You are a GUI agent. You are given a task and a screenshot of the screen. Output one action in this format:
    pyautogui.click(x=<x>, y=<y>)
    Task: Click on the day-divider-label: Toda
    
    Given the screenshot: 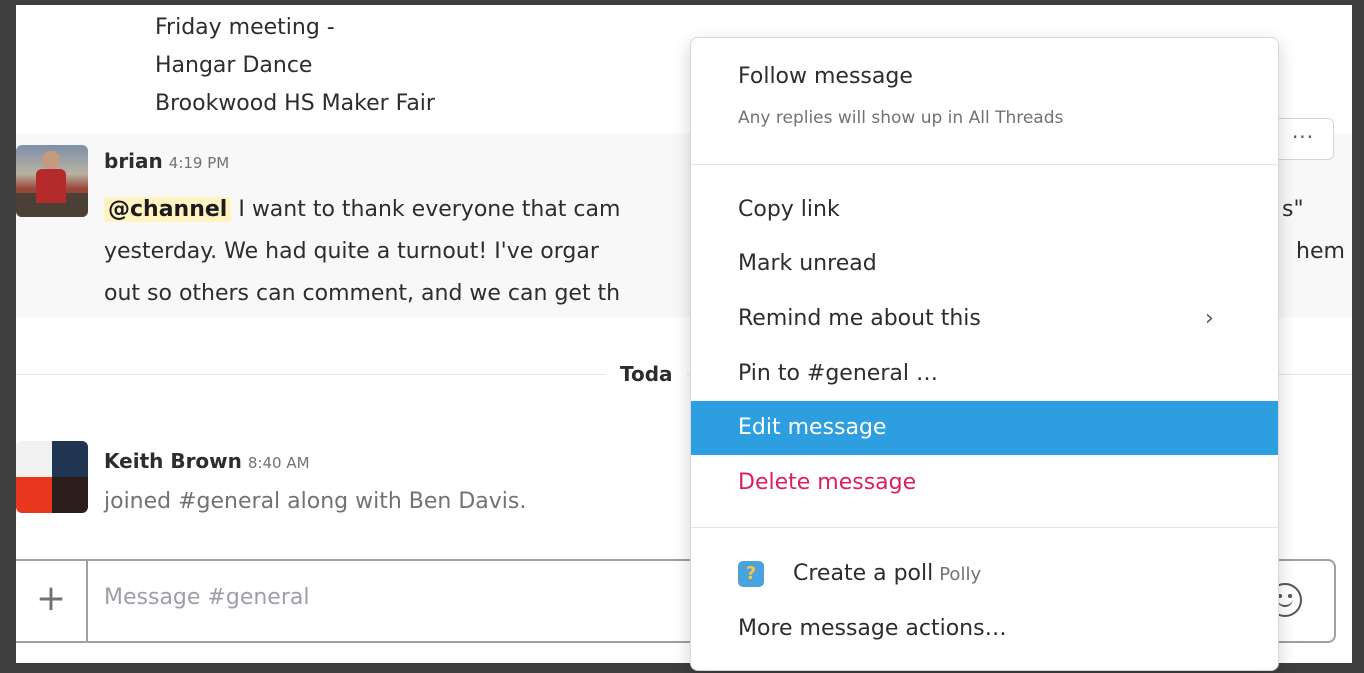 What is the action you would take?
    pyautogui.click(x=646, y=374)
    